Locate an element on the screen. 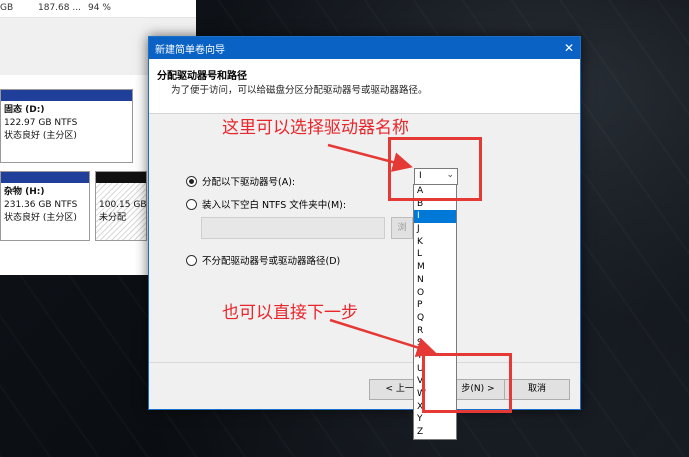 Image resolution: width=689 pixels, height=457 pixels. highlight-letter-select is located at coordinates (435, 169).